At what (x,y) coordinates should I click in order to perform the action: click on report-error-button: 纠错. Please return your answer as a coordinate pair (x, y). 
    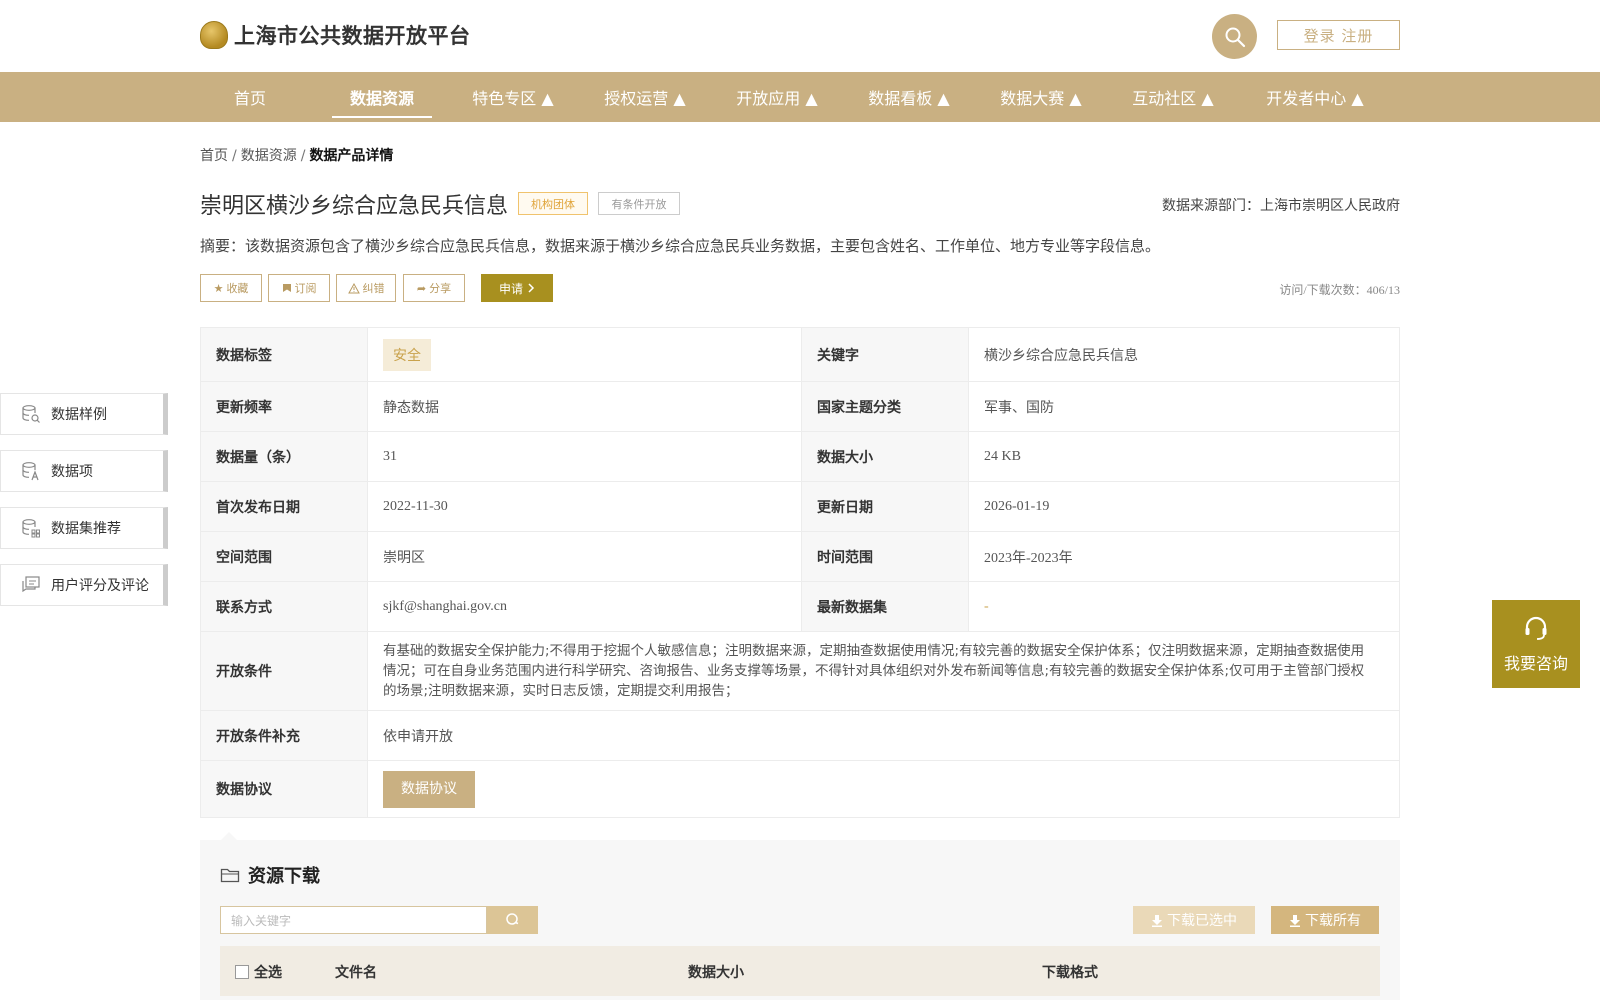
    Looking at the image, I should click on (366, 288).